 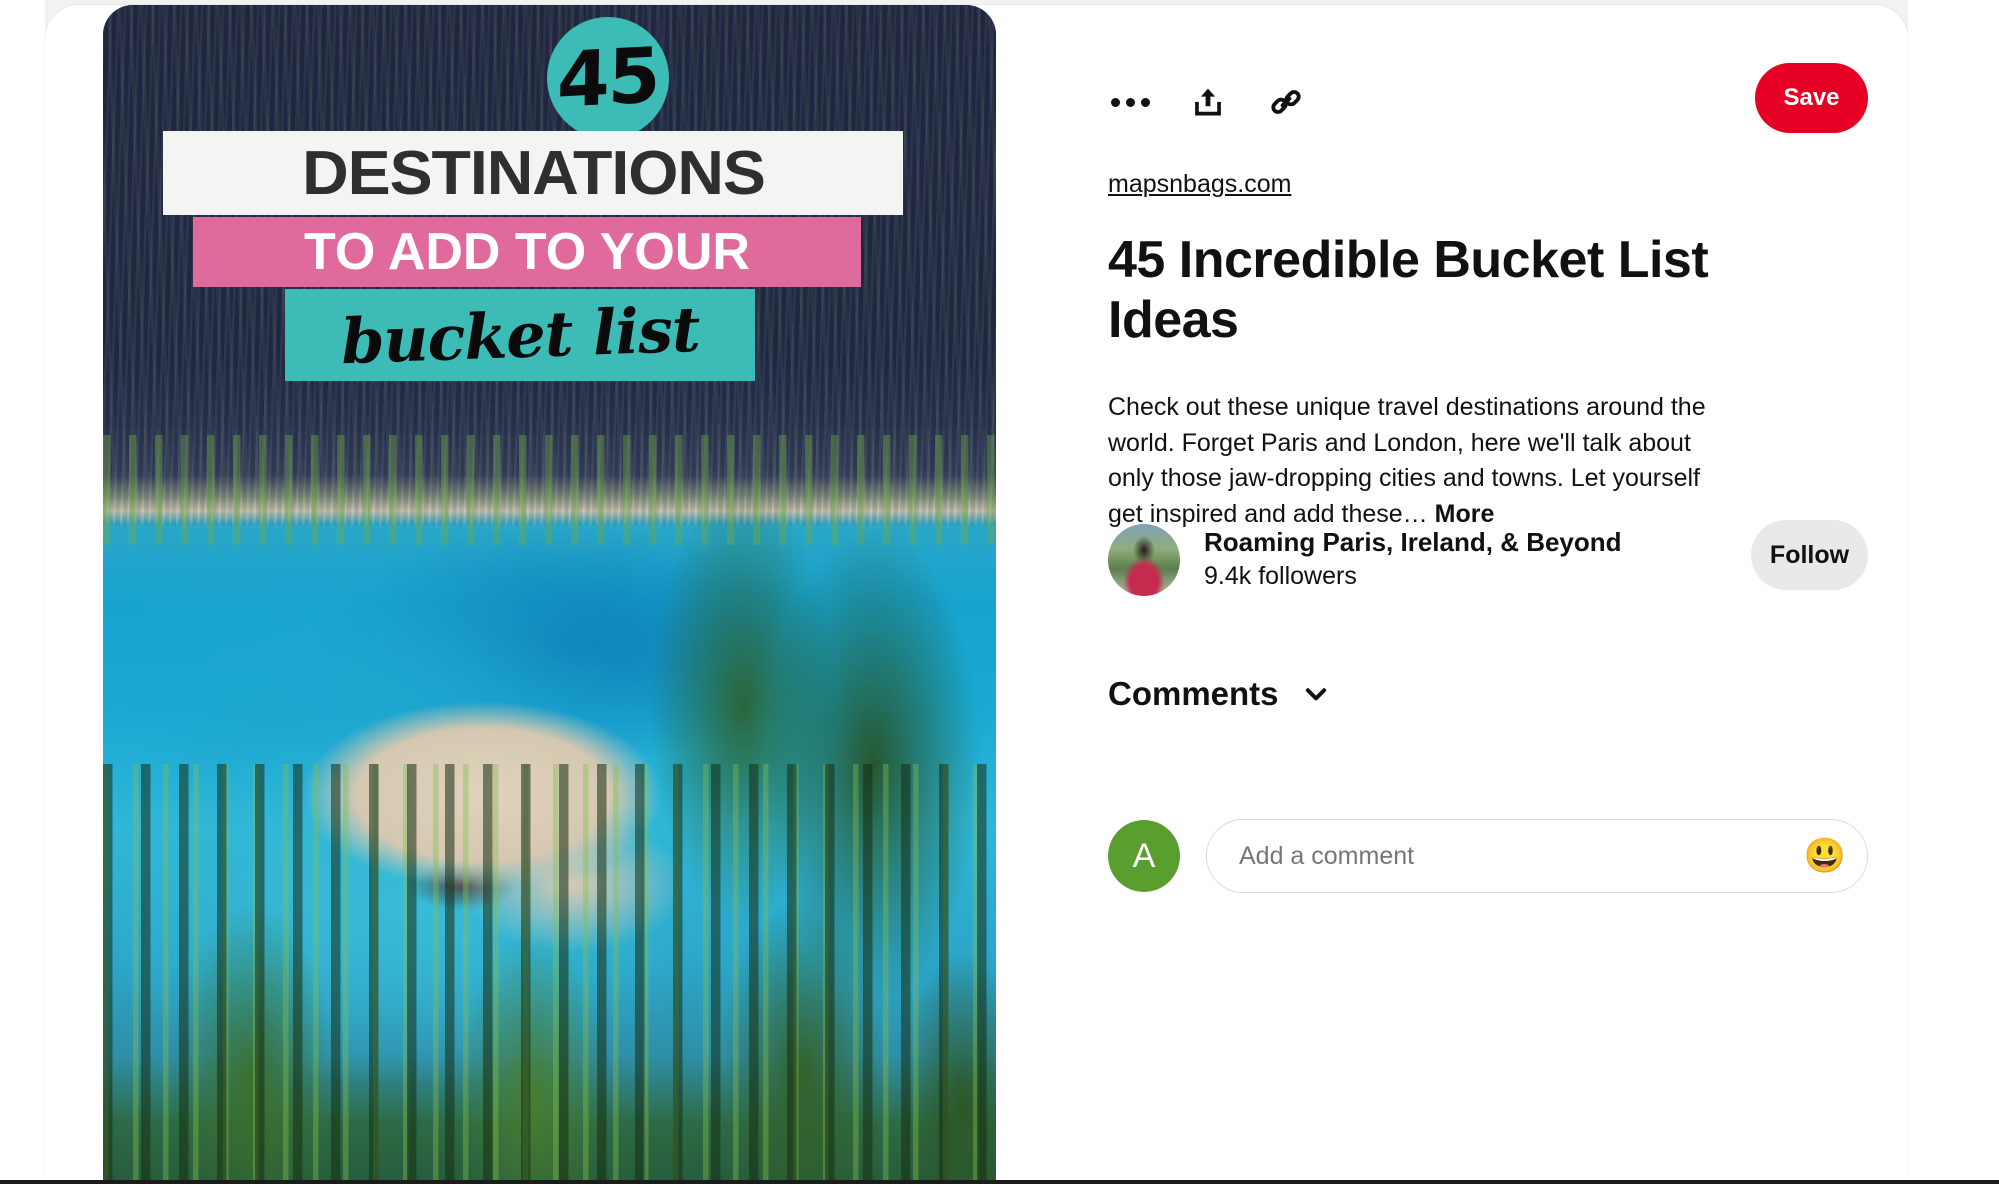 I want to click on add-comment-row: A 😃, so click(x=1488, y=856).